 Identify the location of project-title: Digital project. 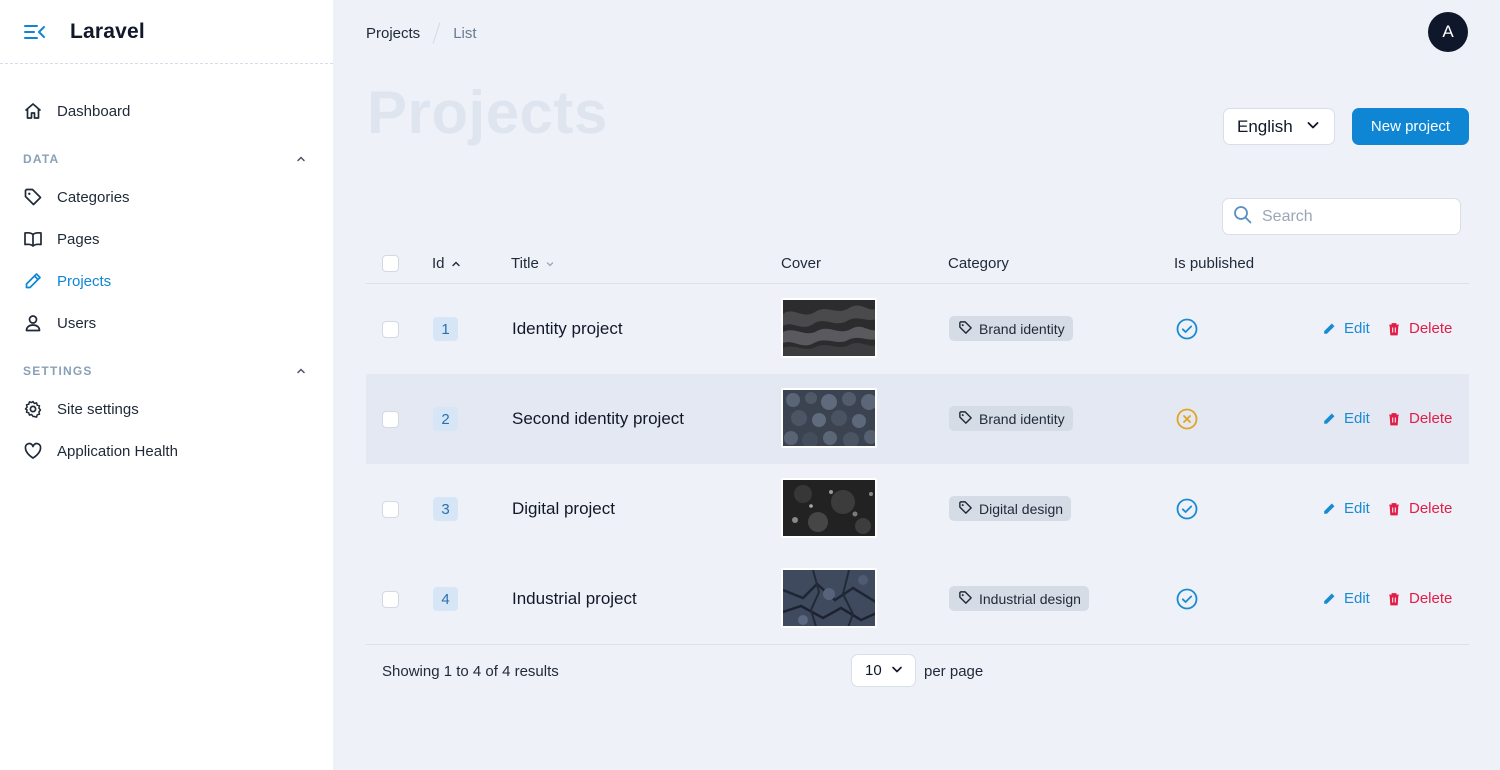
(563, 509).